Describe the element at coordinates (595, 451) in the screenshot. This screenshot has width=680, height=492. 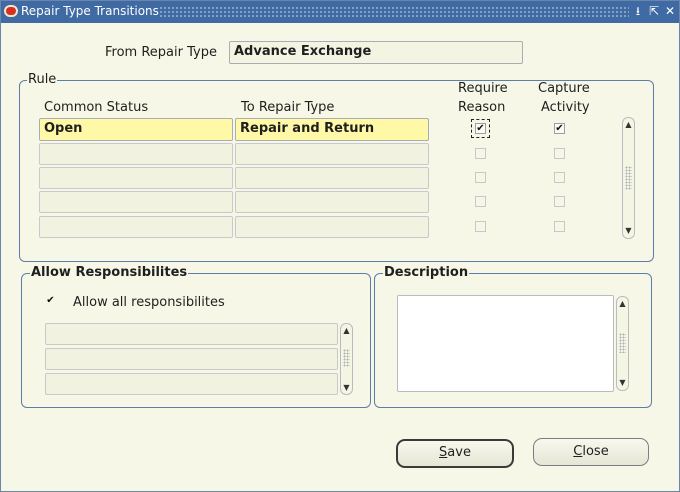
I see `close-label-rest: lose` at that location.